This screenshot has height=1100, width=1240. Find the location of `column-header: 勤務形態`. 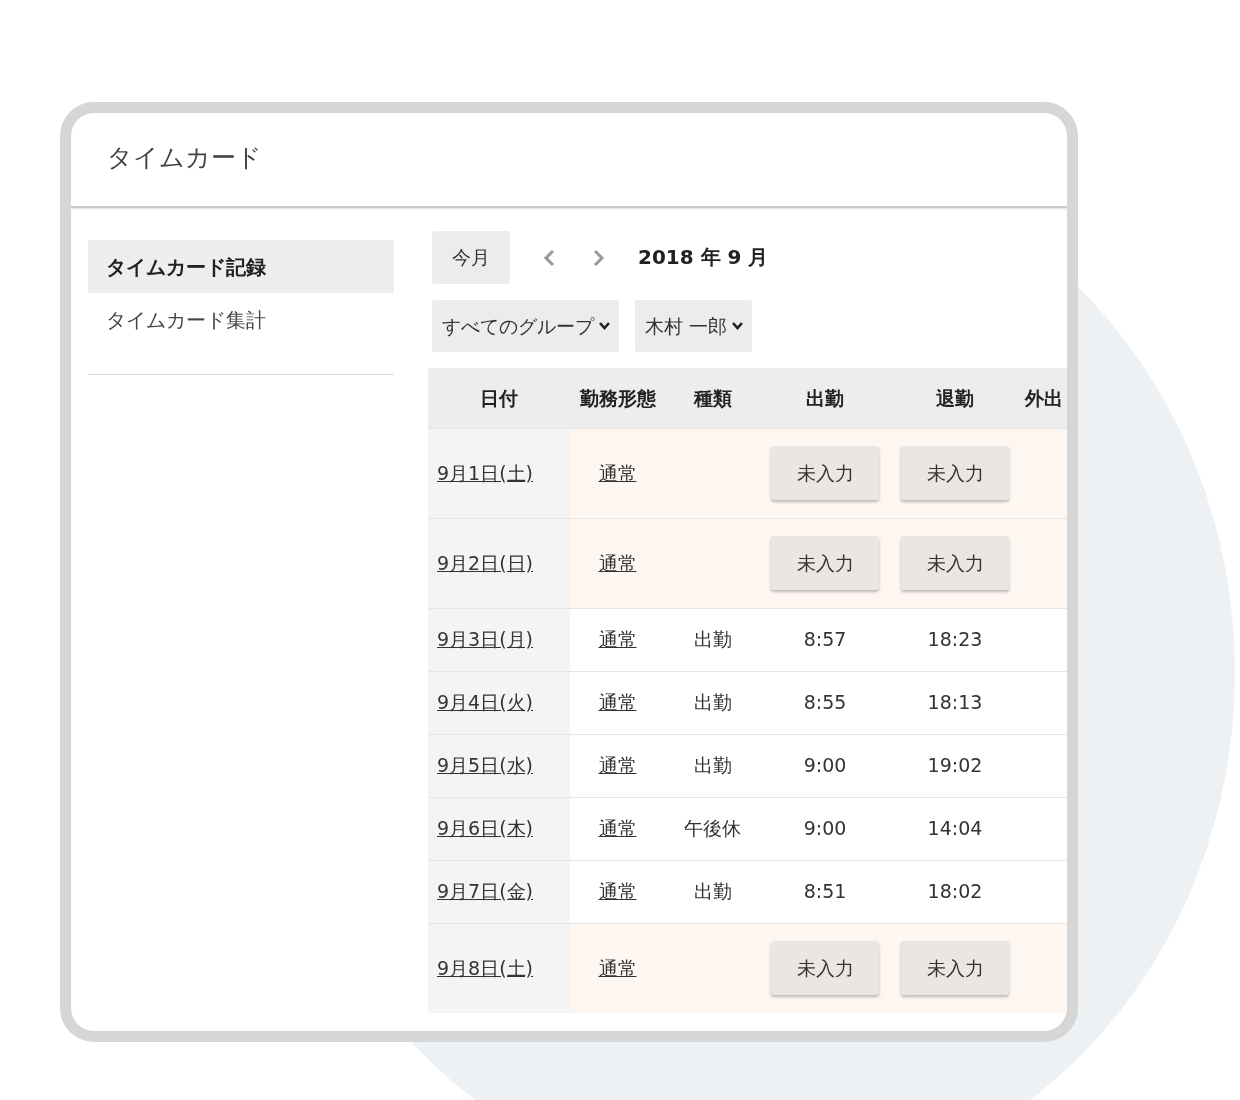

column-header: 勤務形態 is located at coordinates (617, 398).